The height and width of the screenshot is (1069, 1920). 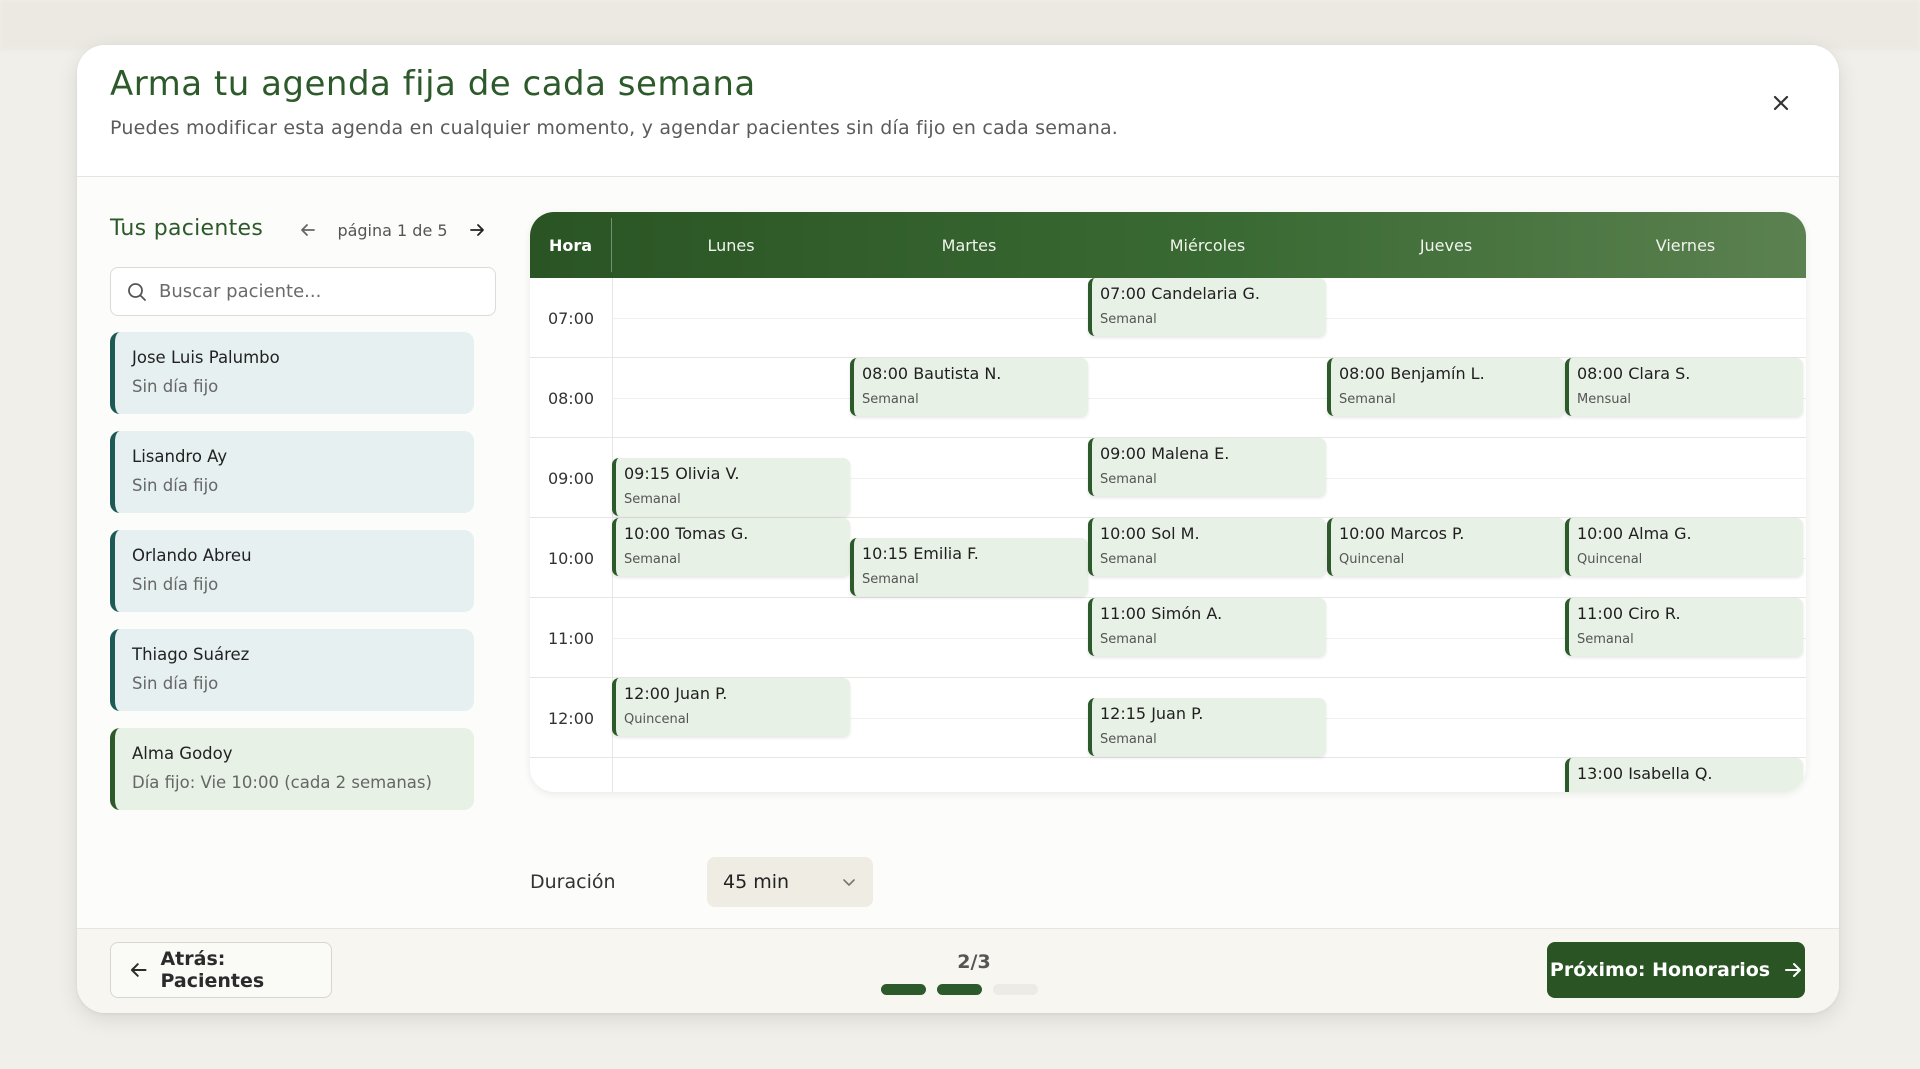 I want to click on appointment-title: 08:00 Benjamín L., so click(x=1412, y=373).